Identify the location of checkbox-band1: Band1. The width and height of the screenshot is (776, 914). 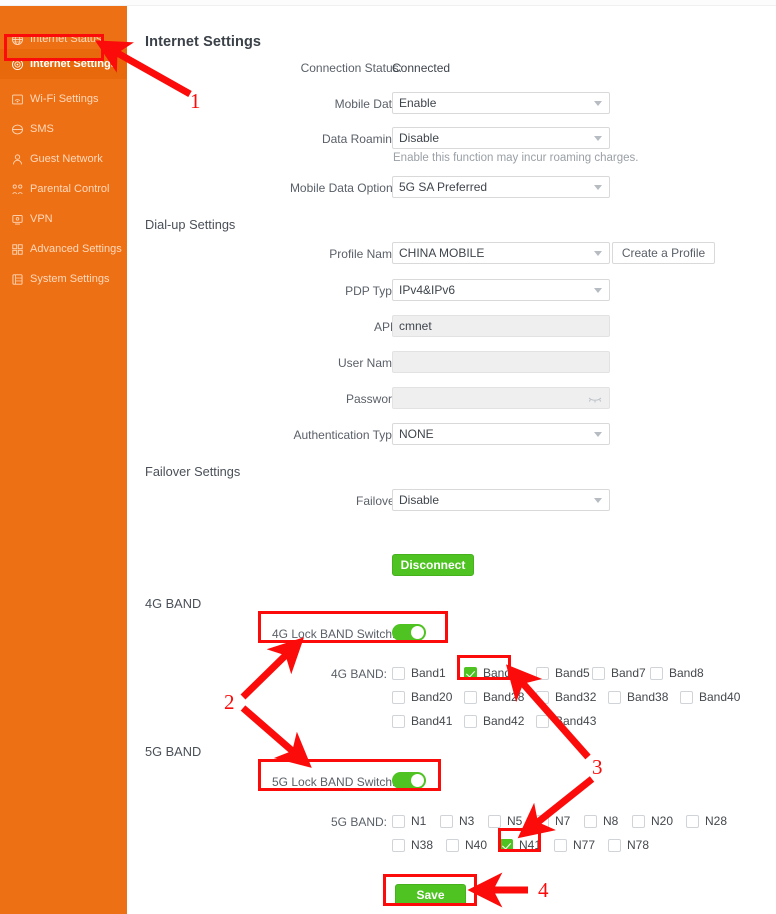
(419, 673).